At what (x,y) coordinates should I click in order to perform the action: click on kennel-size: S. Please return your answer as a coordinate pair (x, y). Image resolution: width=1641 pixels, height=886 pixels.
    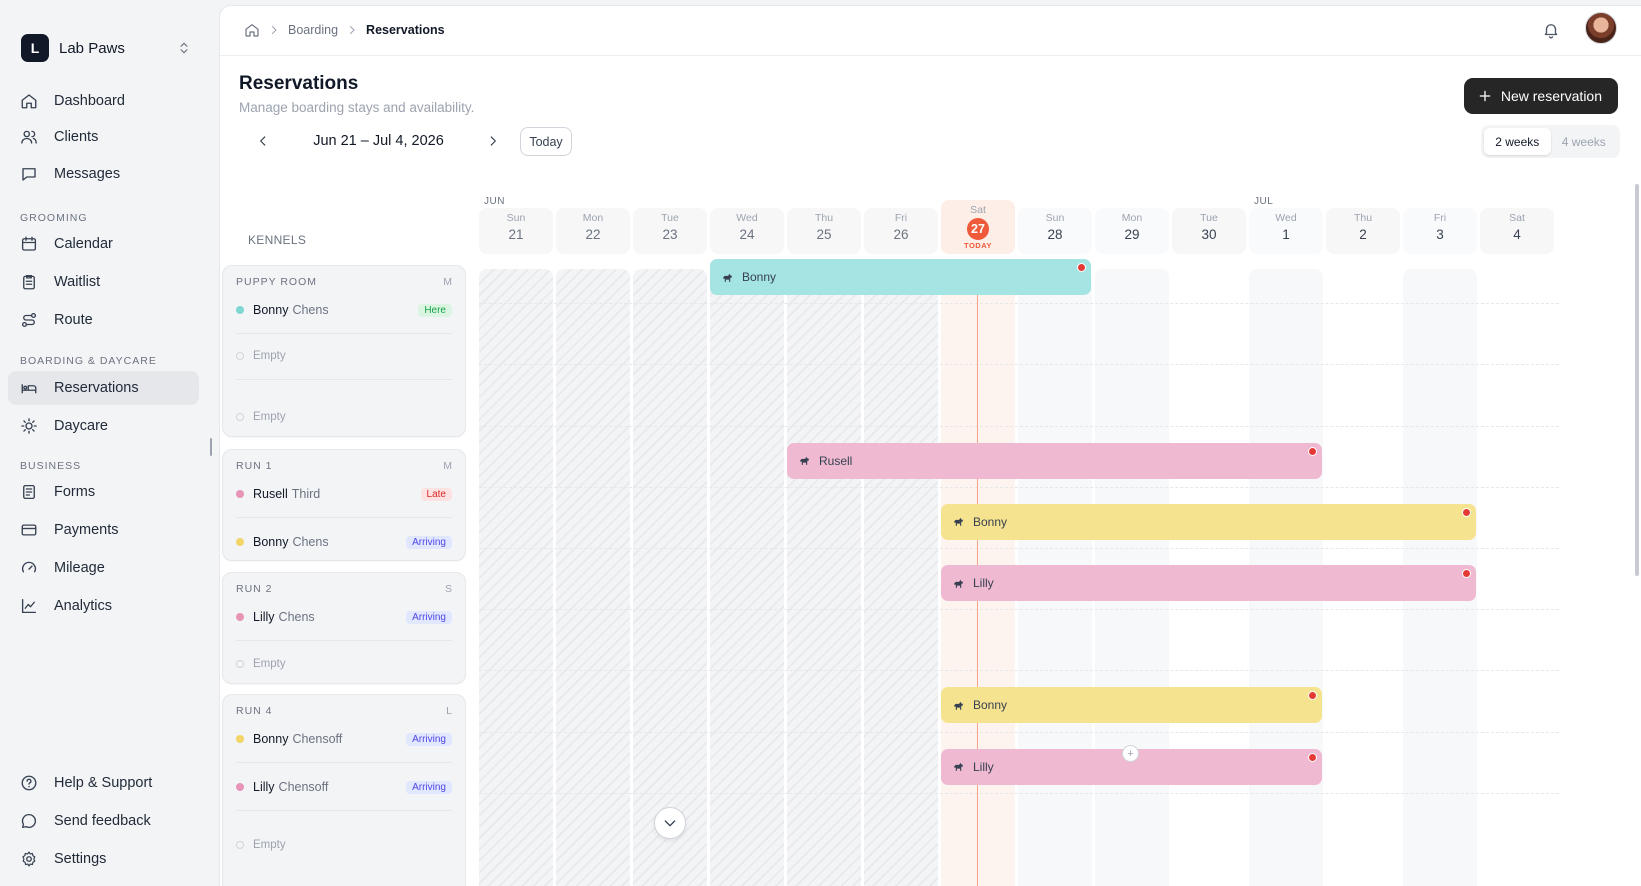
    Looking at the image, I should click on (448, 589).